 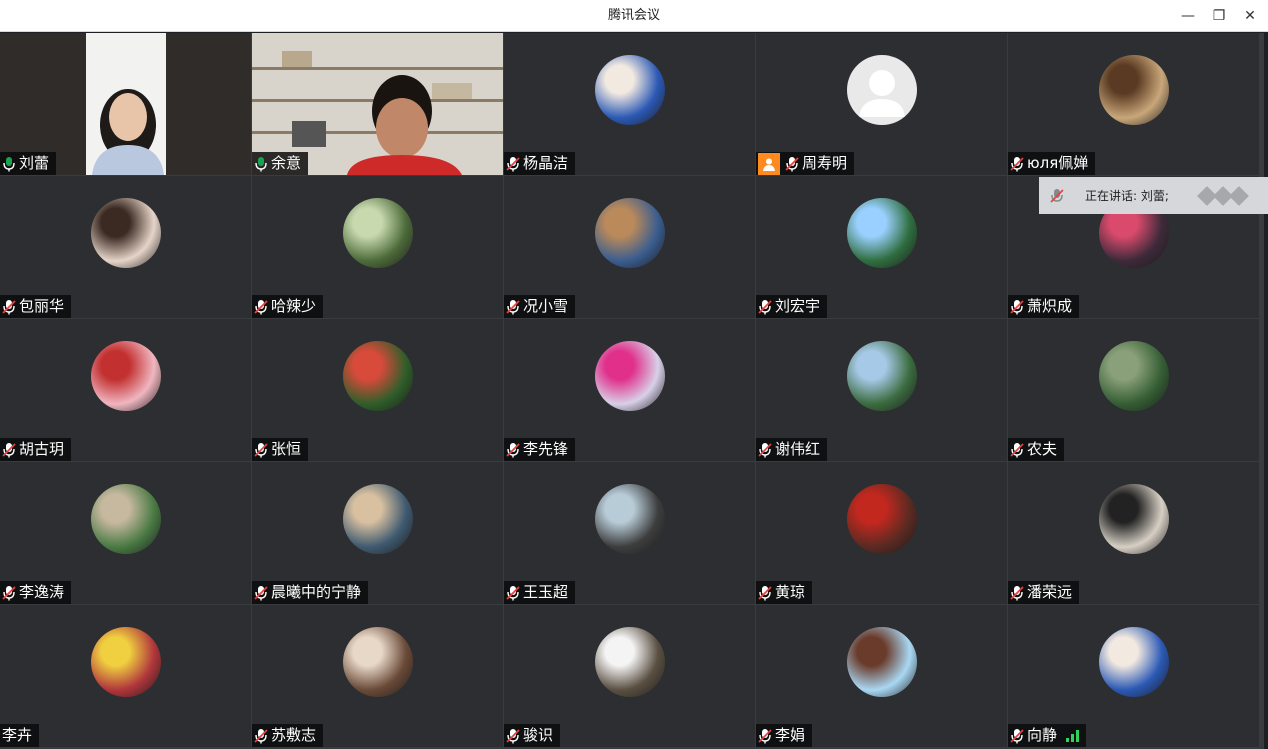 What do you see at coordinates (1058, 163) in the screenshot?
I see `participant-name: юля佩婵` at bounding box center [1058, 163].